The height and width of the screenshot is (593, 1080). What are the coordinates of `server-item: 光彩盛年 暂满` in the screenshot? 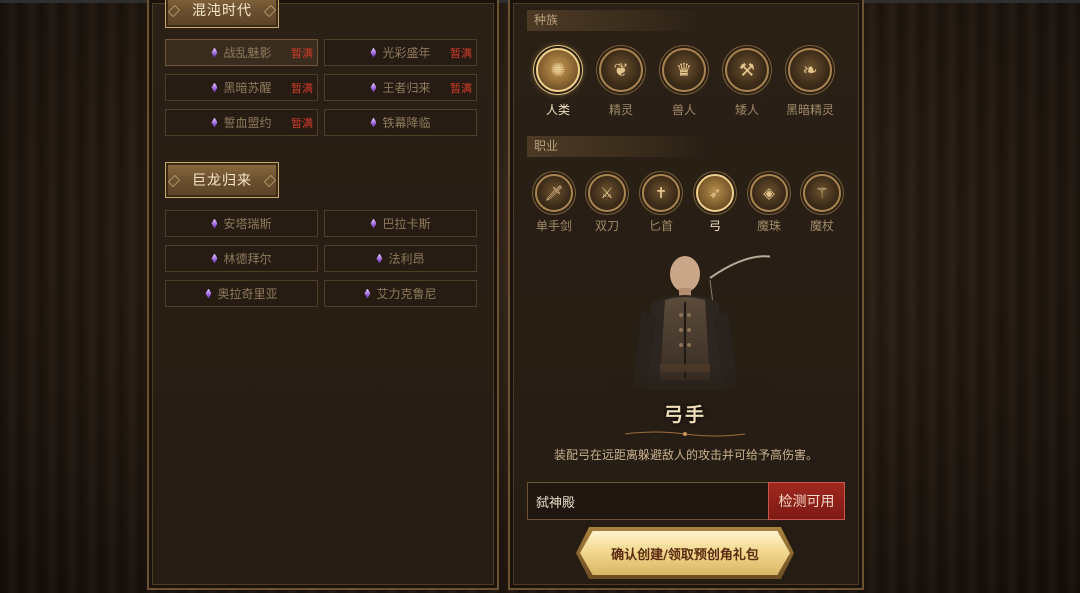 It's located at (400, 52).